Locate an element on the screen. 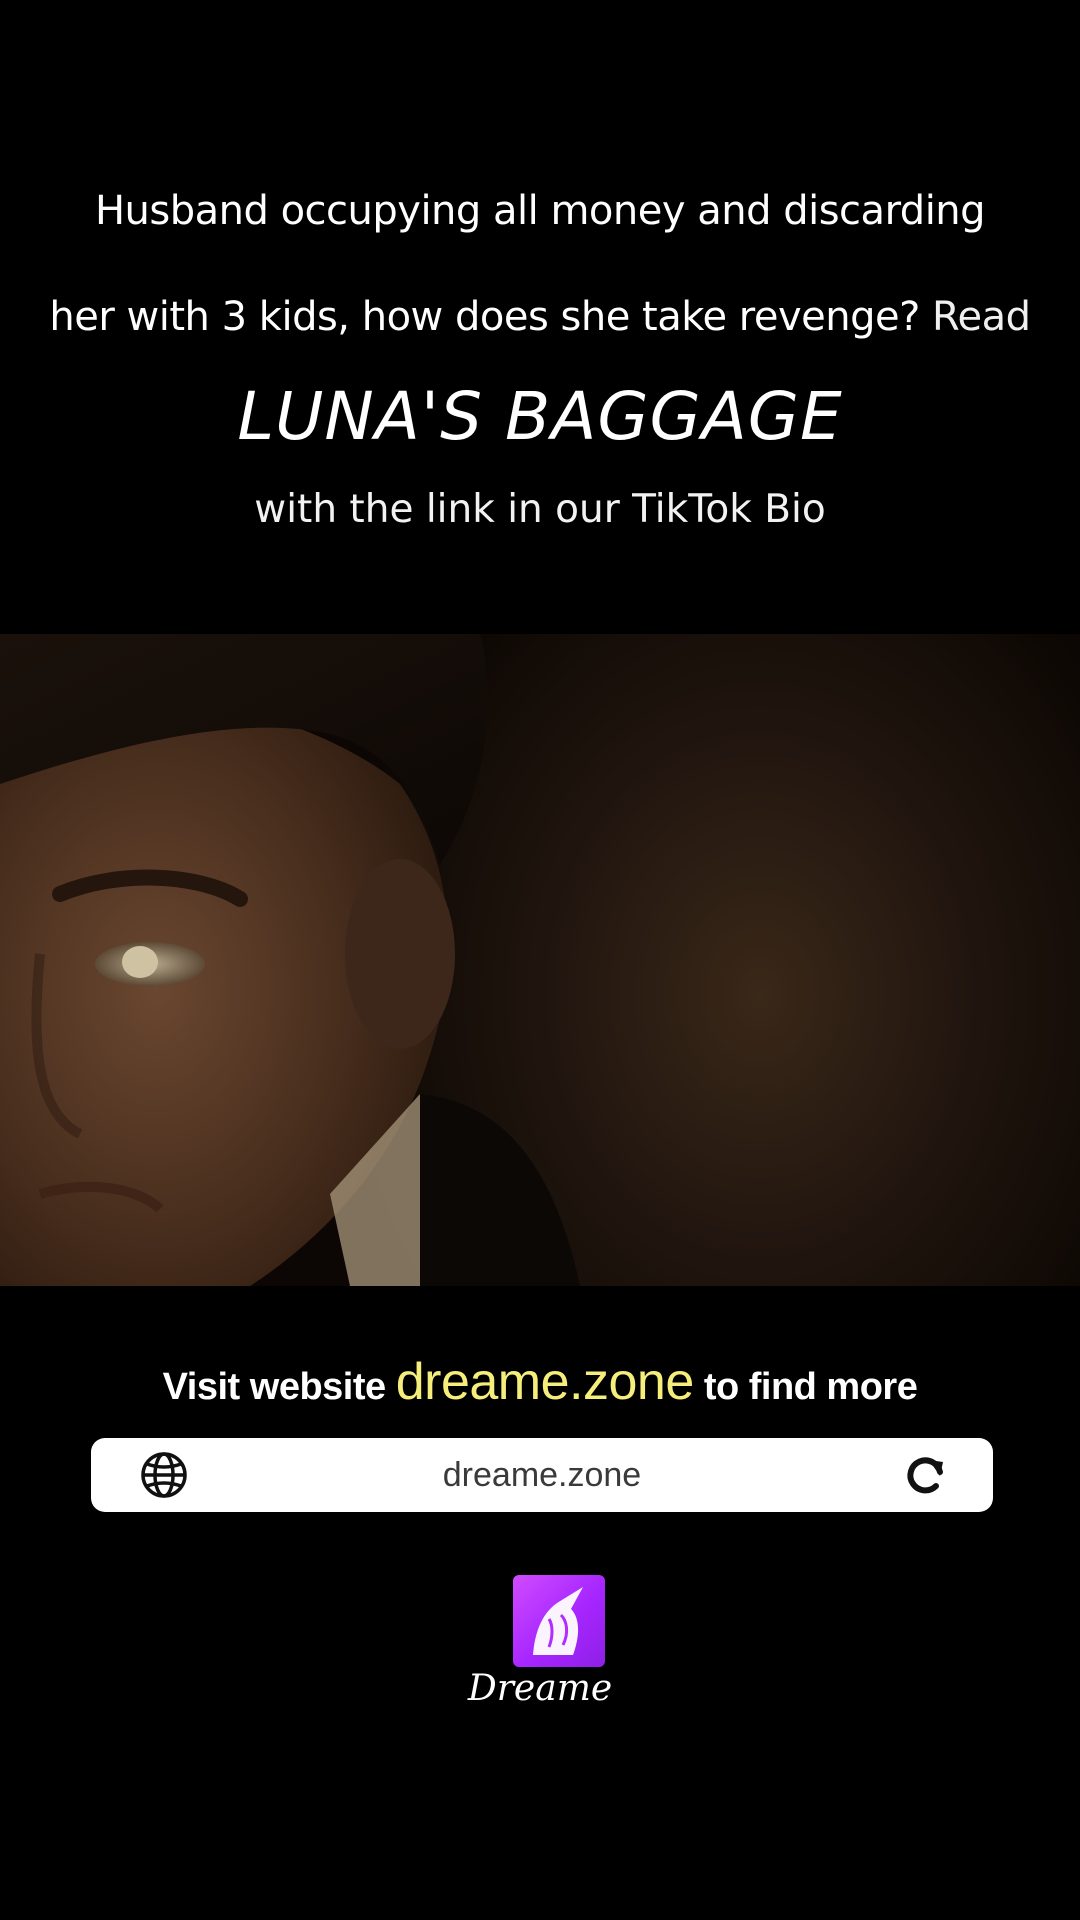  unicorn-logo-icon is located at coordinates (559, 1621).